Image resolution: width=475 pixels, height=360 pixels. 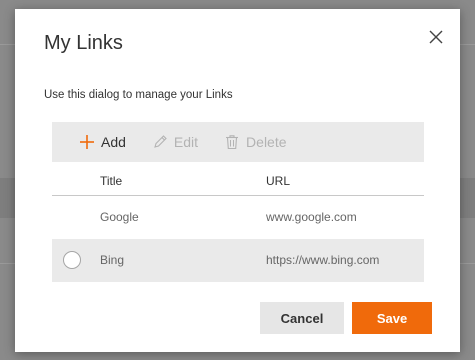 I want to click on delete-button: Delete, so click(x=255, y=142).